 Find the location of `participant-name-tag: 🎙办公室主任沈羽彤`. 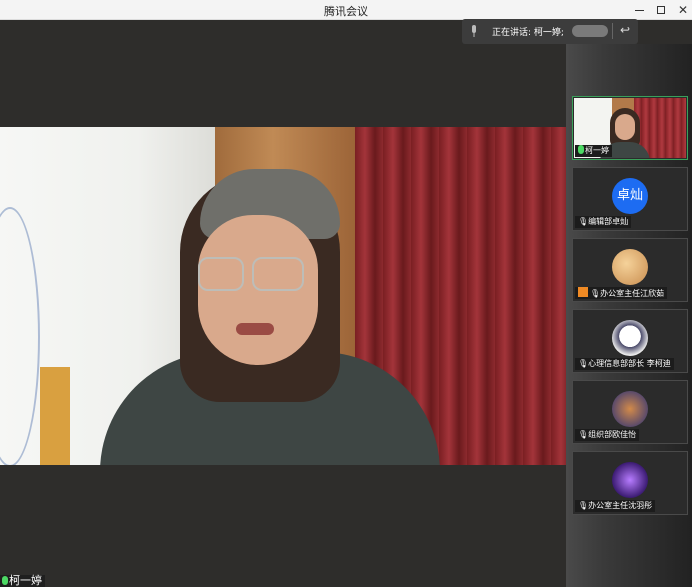

participant-name-tag: 🎙办公室主任沈羽彤 is located at coordinates (615, 506).